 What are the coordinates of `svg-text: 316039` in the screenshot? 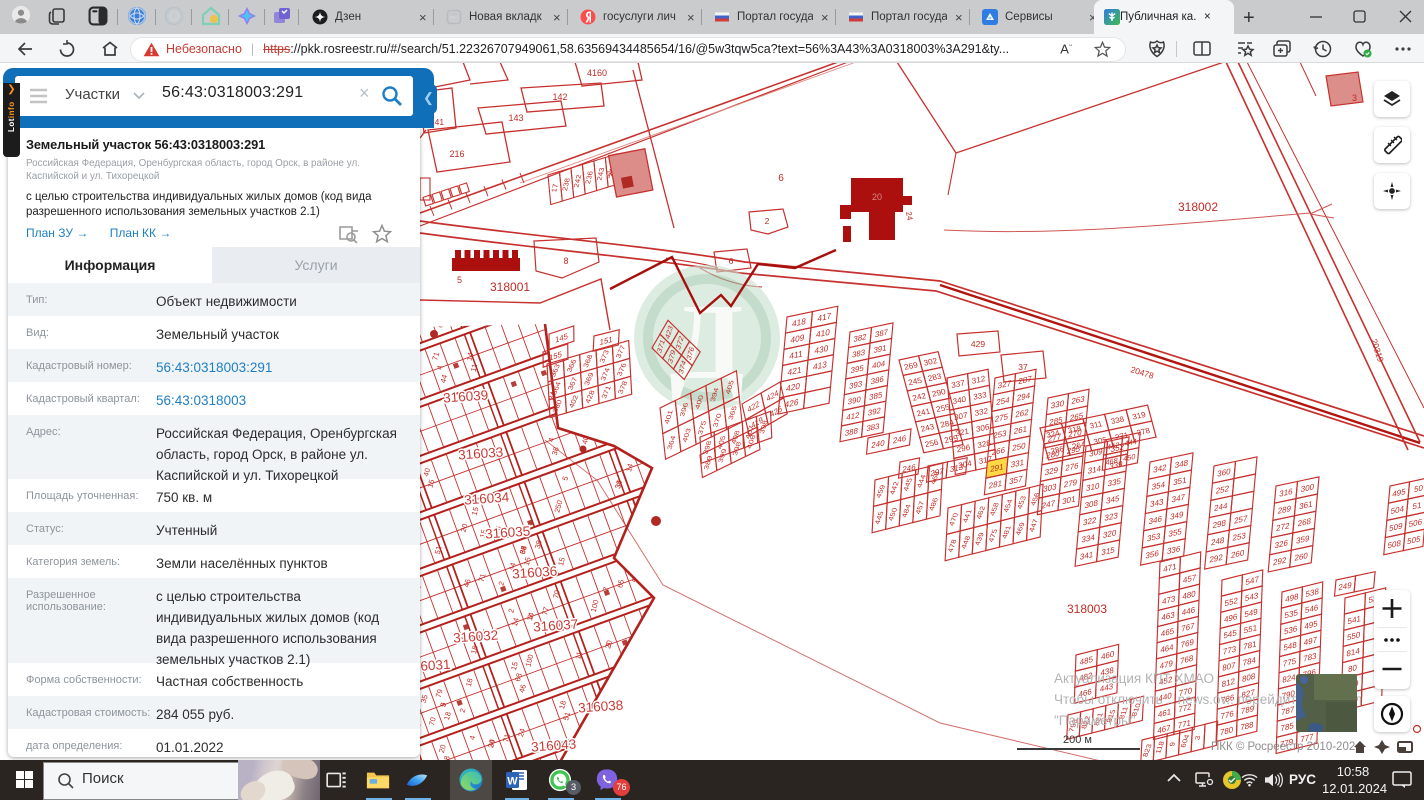 It's located at (466, 396).